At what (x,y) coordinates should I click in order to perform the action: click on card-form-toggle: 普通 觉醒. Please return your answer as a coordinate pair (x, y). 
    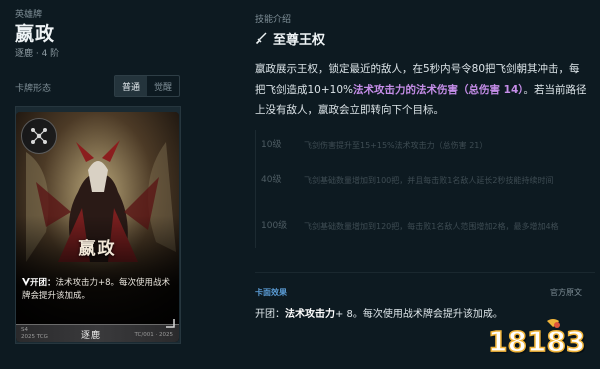
    Looking at the image, I should click on (147, 86).